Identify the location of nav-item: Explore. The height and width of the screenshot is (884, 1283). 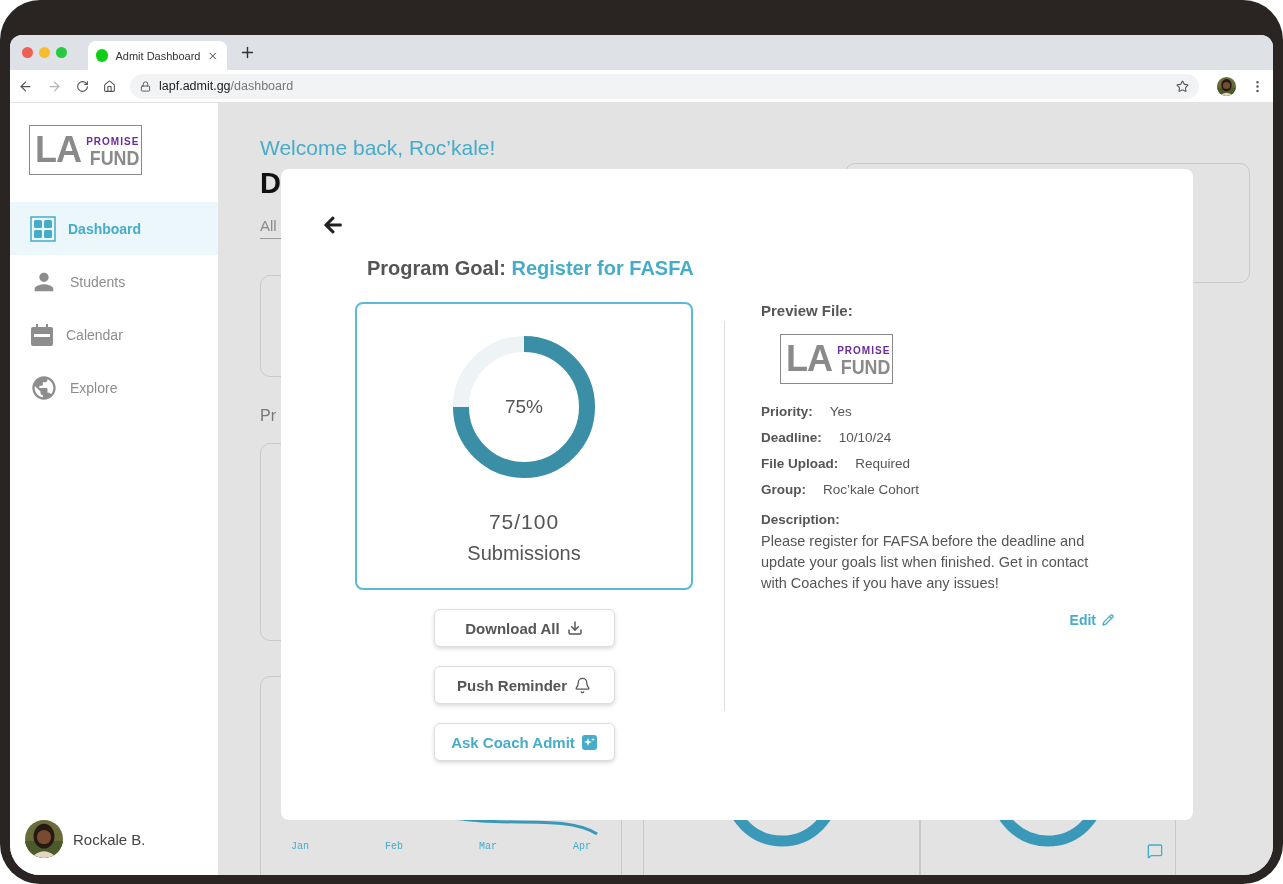
(114, 387).